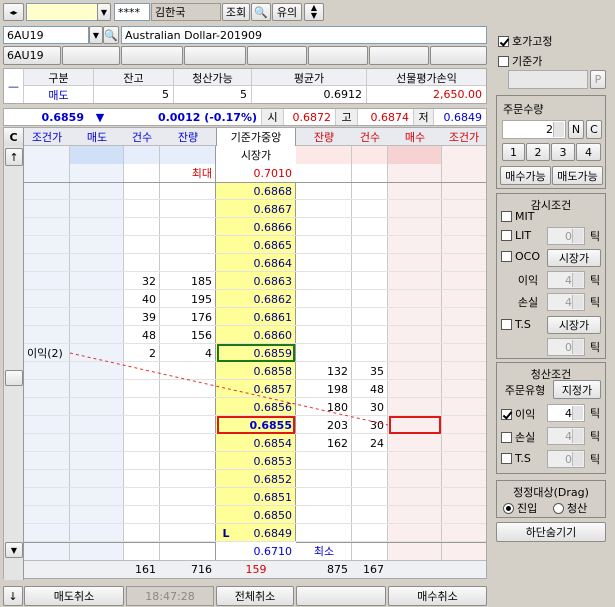  I want to click on user-name: 김한국, so click(186, 12).